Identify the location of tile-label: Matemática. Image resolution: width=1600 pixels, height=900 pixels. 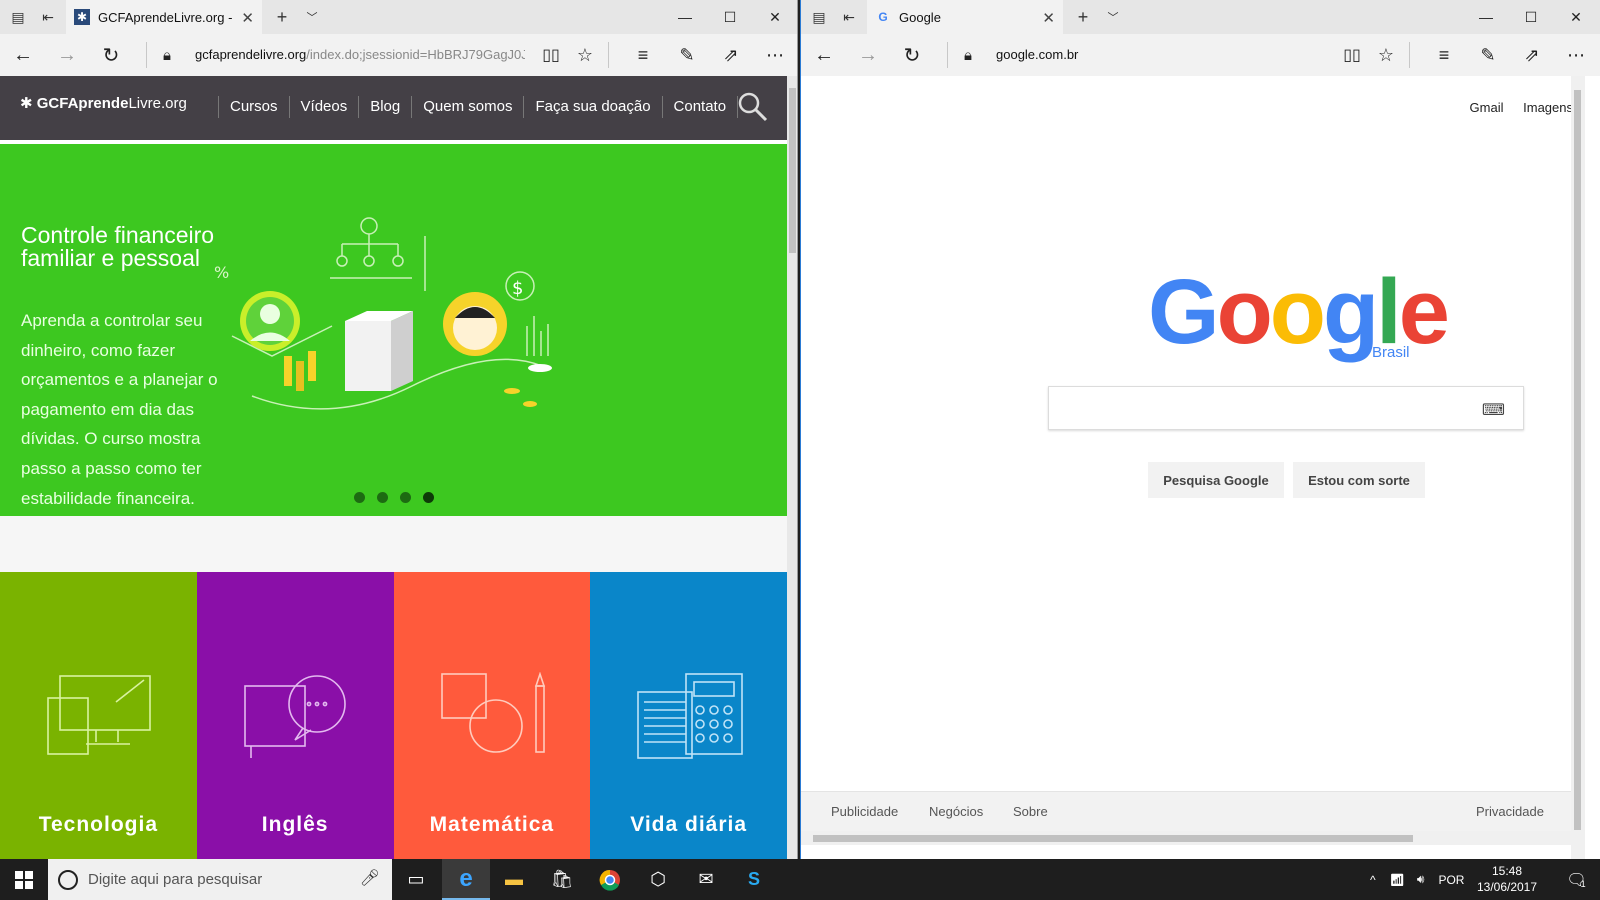
(492, 824).